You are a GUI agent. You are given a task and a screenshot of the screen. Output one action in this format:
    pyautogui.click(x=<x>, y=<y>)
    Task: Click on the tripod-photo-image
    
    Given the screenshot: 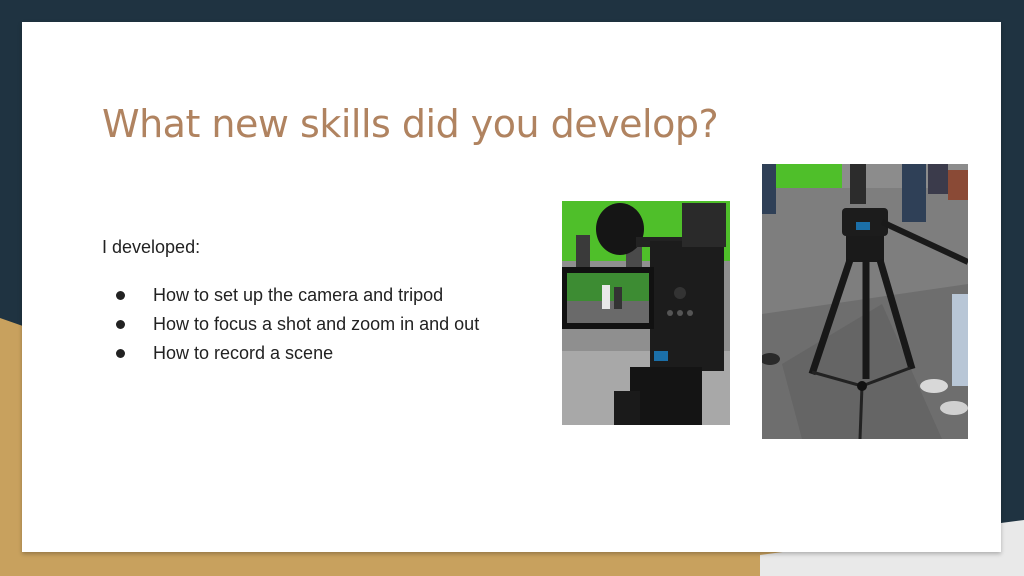 What is the action you would take?
    pyautogui.click(x=865, y=301)
    